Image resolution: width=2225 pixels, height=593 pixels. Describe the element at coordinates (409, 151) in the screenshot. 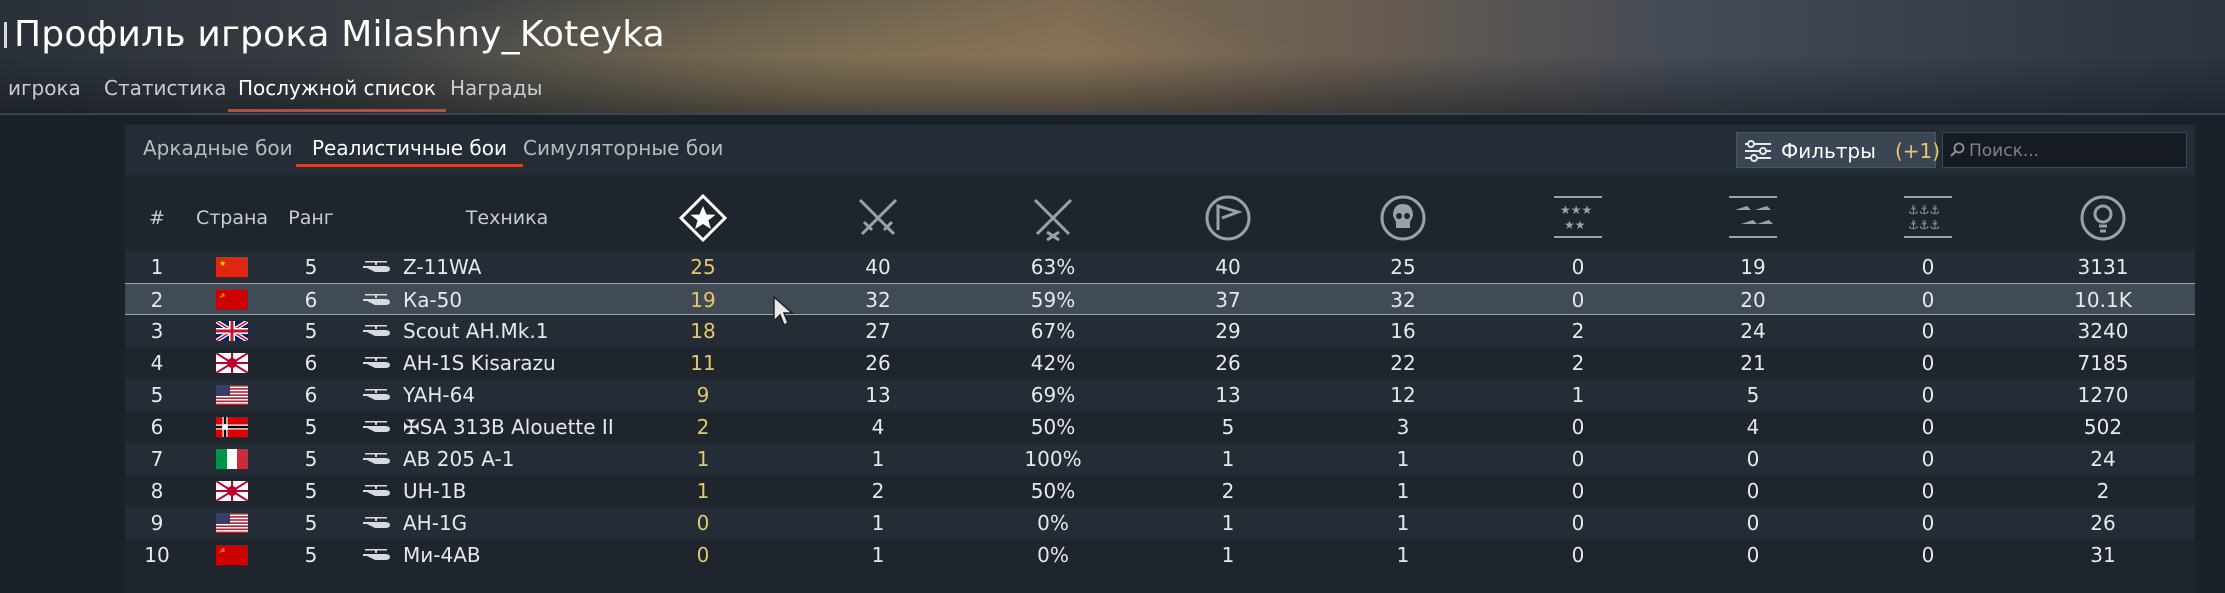

I see `tab-realistic-battles: Реалистичные бои` at that location.